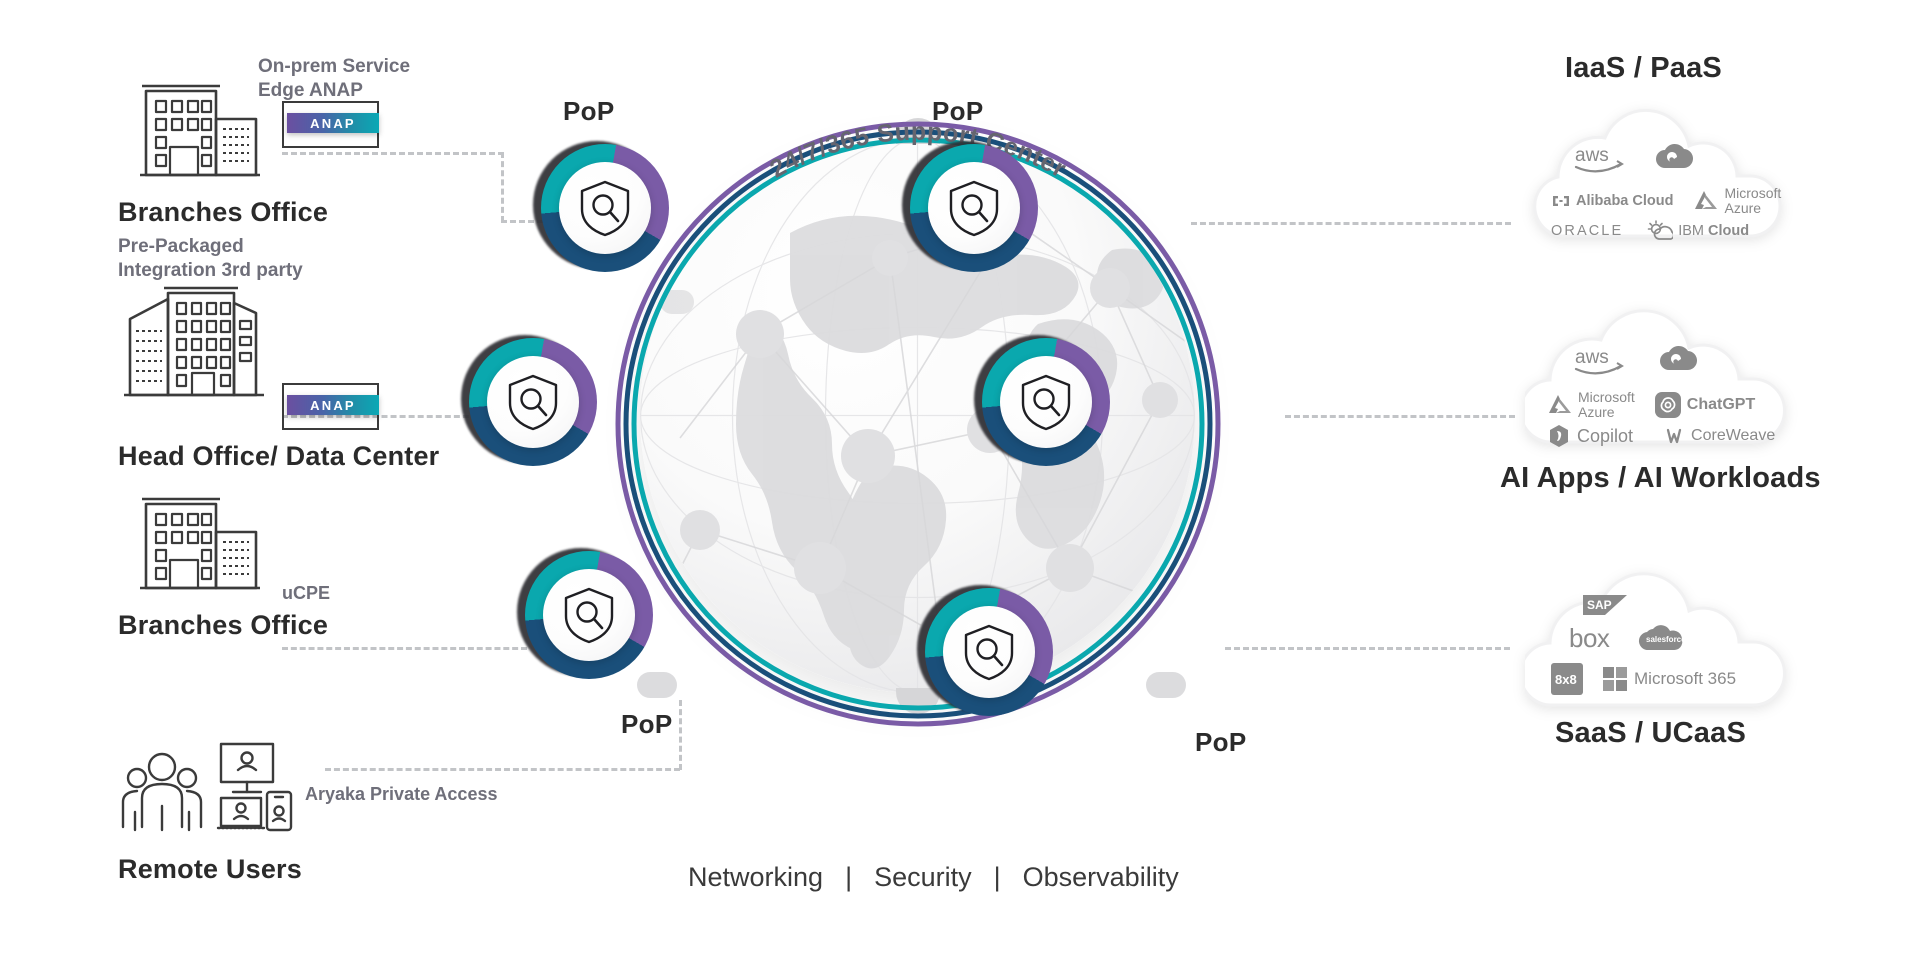 The height and width of the screenshot is (962, 1920). I want to click on aryaka-private-access-tag: Aryaka Private Access, so click(401, 794).